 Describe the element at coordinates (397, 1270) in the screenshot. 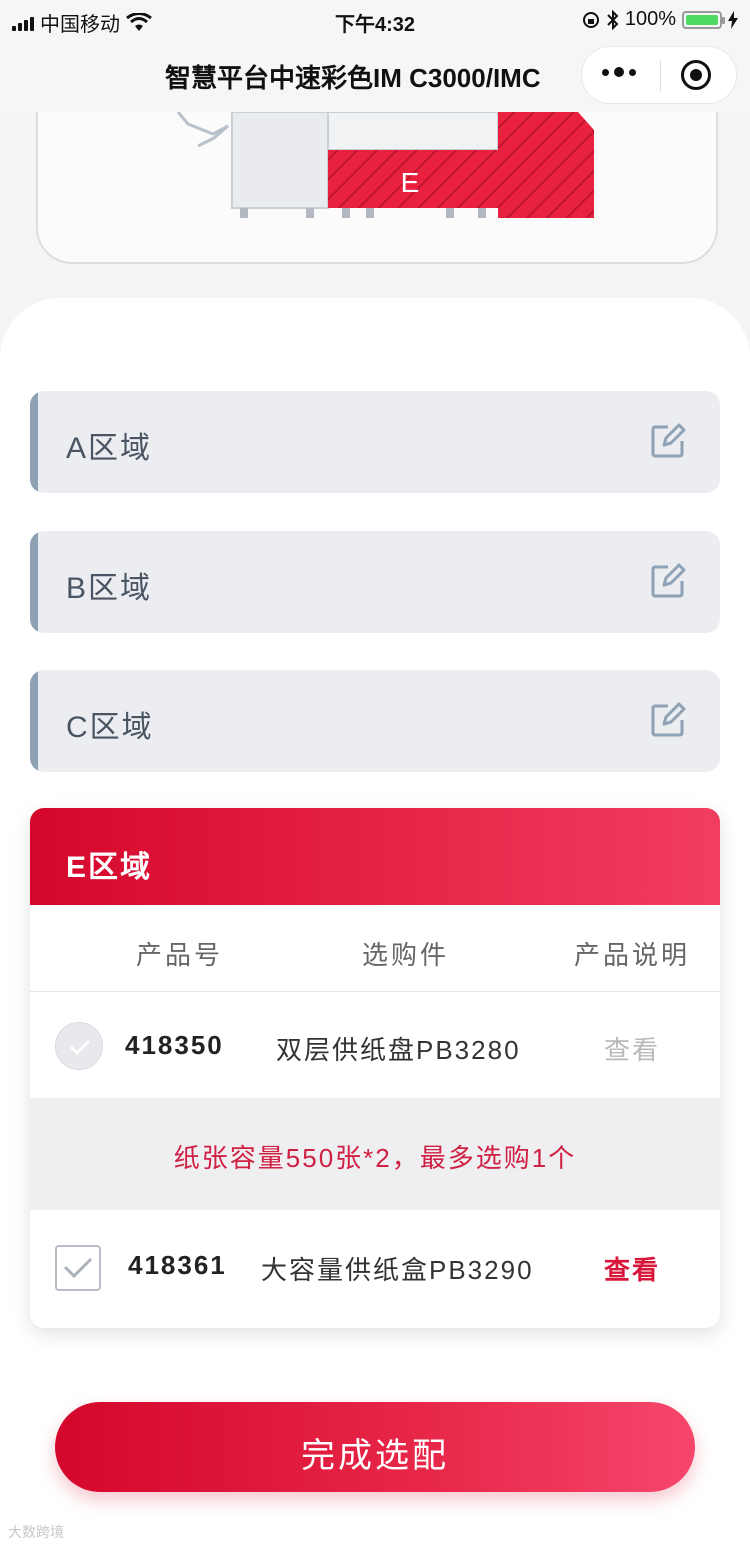

I see `product-name: 大容量供纸盒PB3290` at that location.